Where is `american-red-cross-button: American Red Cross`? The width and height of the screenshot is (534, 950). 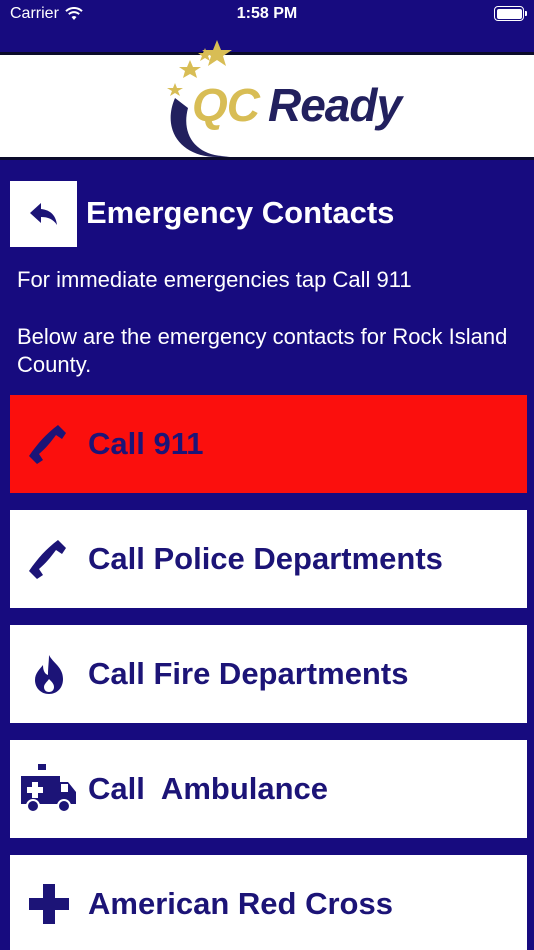
american-red-cross-button: American Red Cross is located at coordinates (268, 902).